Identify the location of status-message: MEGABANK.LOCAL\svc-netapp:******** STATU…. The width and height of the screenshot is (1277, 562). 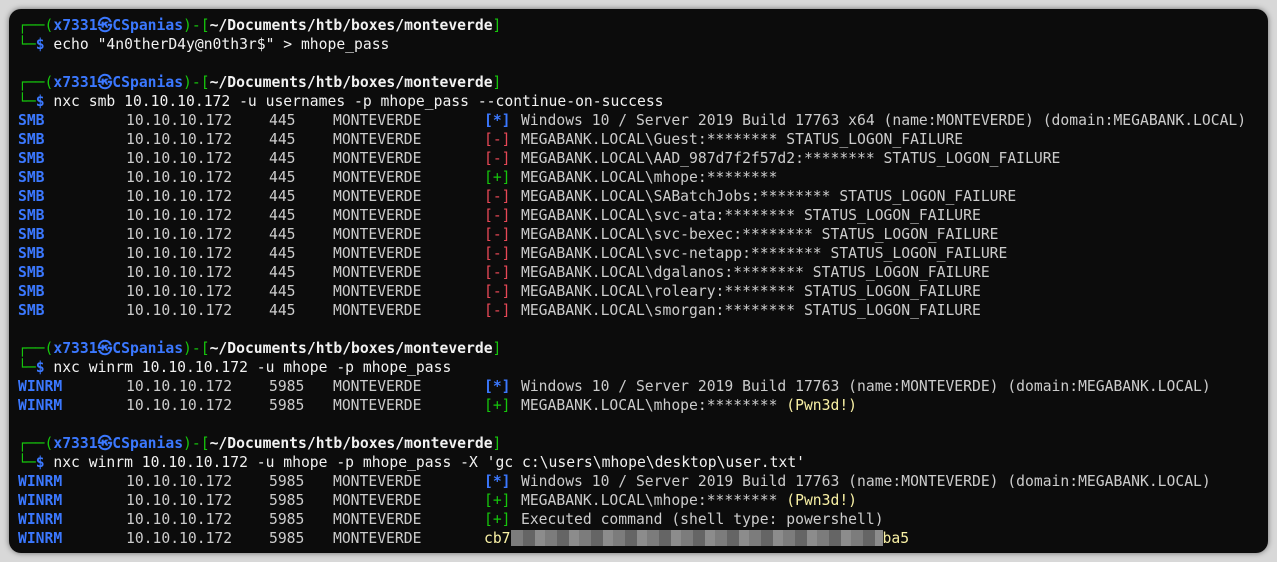
(764, 253).